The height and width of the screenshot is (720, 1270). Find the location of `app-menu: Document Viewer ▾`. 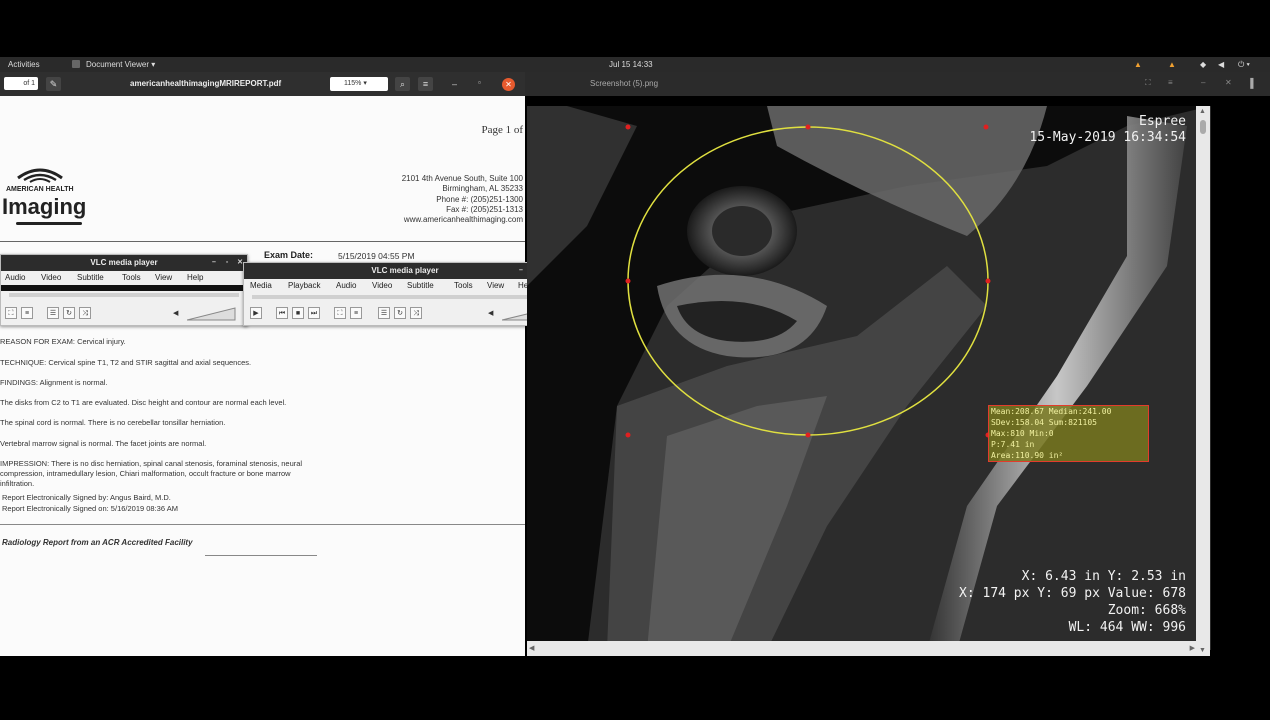

app-menu: Document Viewer ▾ is located at coordinates (120, 64).